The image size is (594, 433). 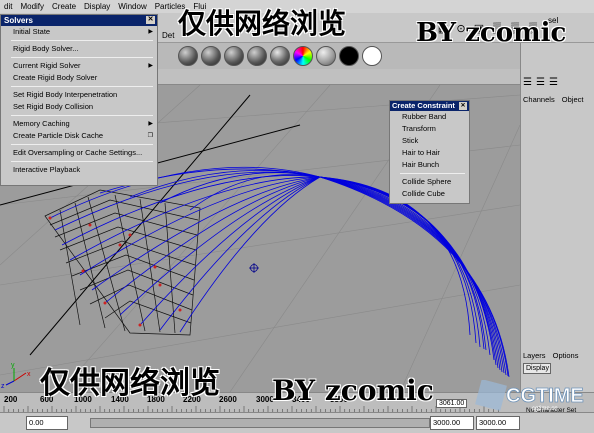 I want to click on watermark-cn-top: 仅供网络浏览, so click(x=262, y=23).